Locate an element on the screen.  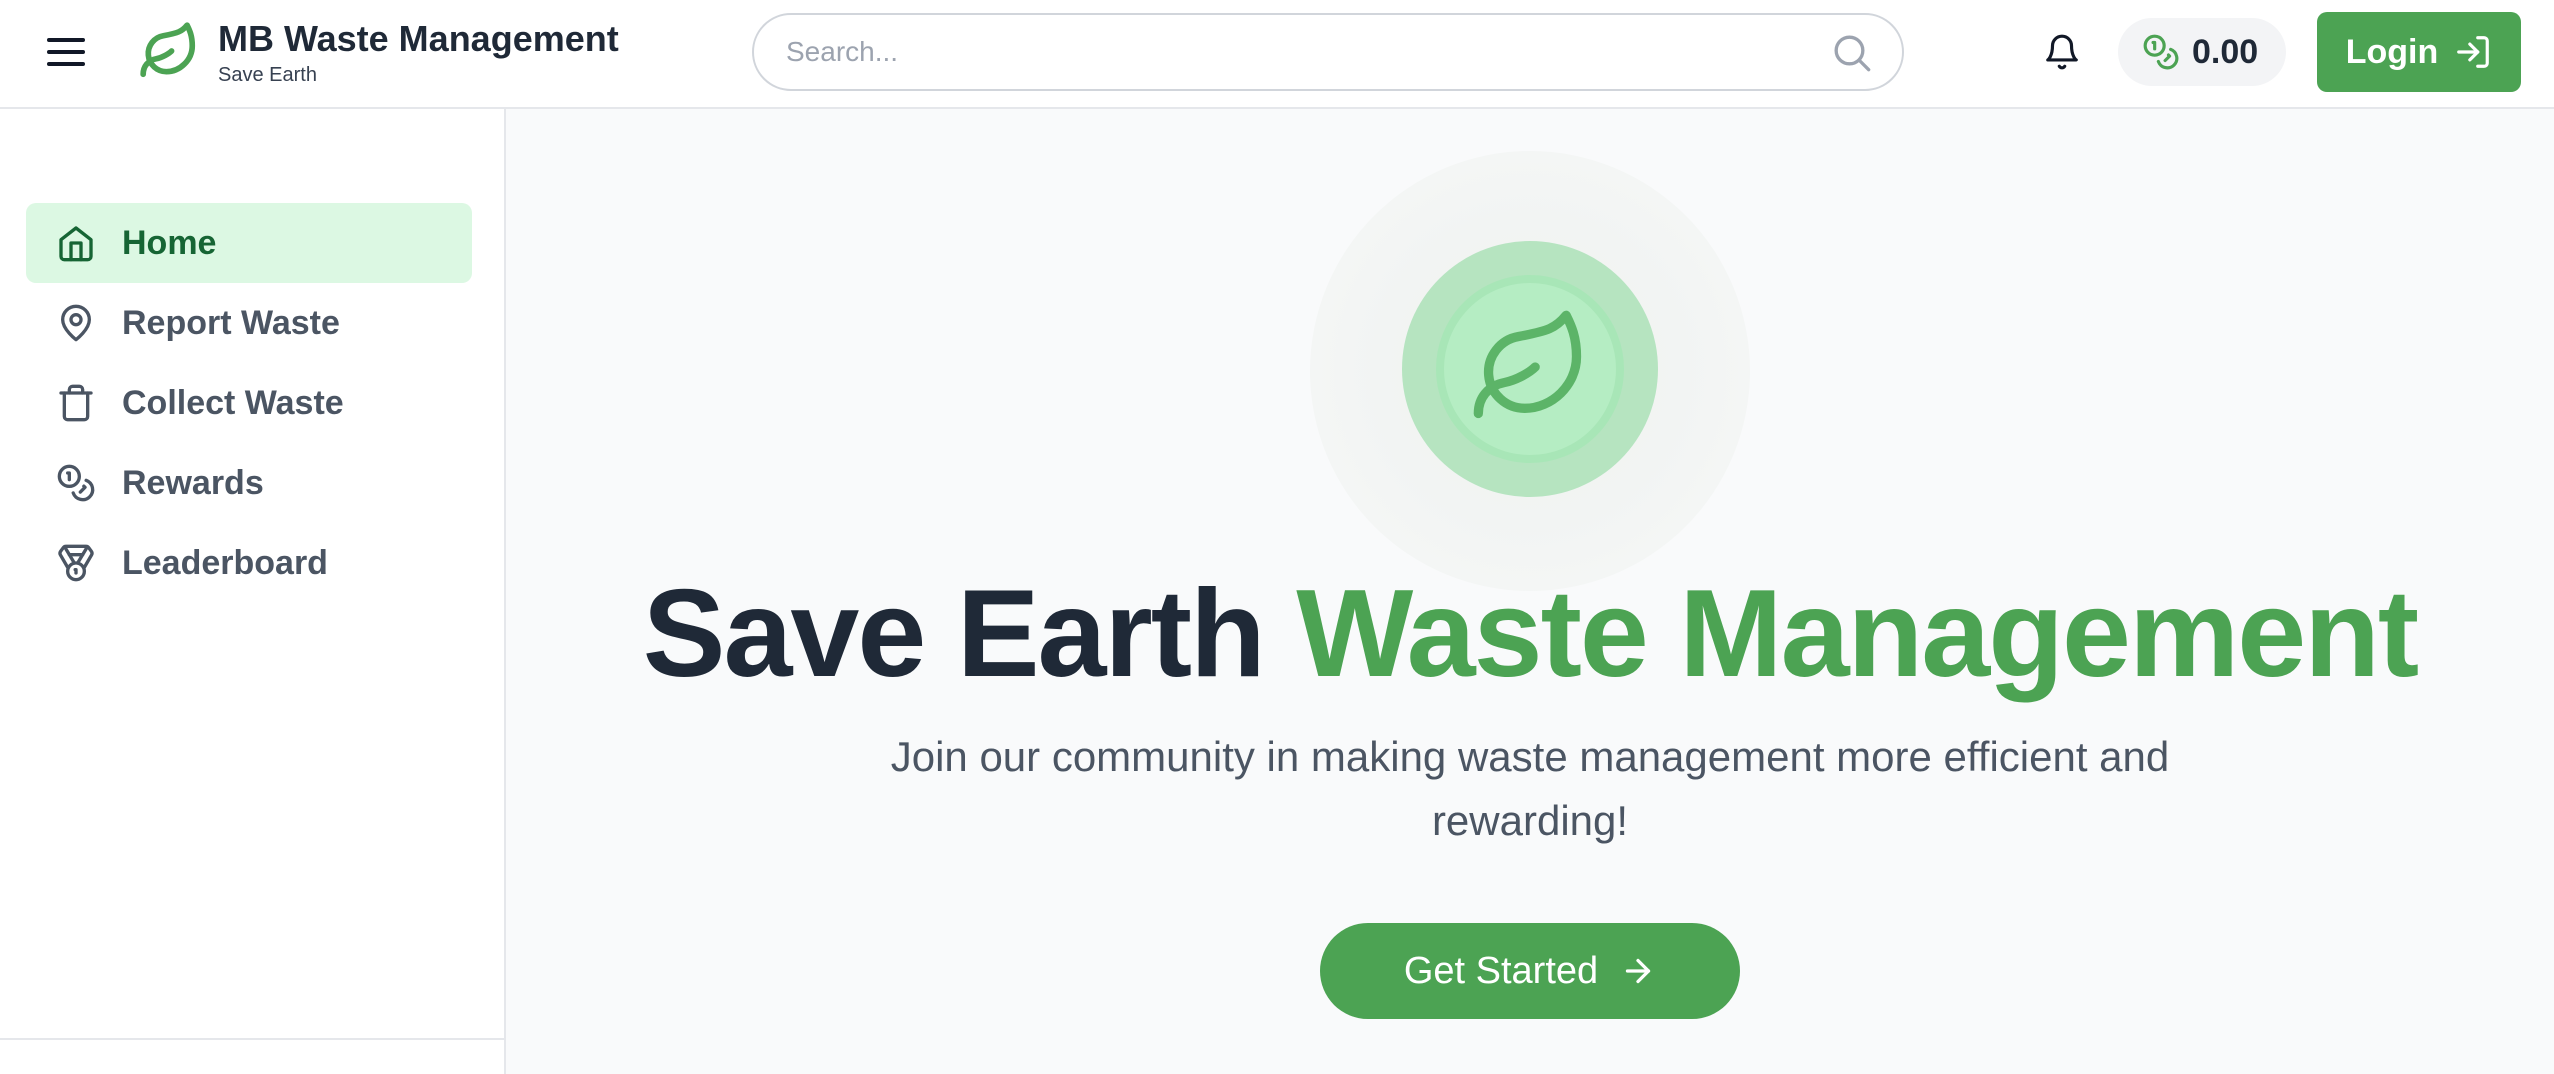
trash-icon is located at coordinates (76, 403).